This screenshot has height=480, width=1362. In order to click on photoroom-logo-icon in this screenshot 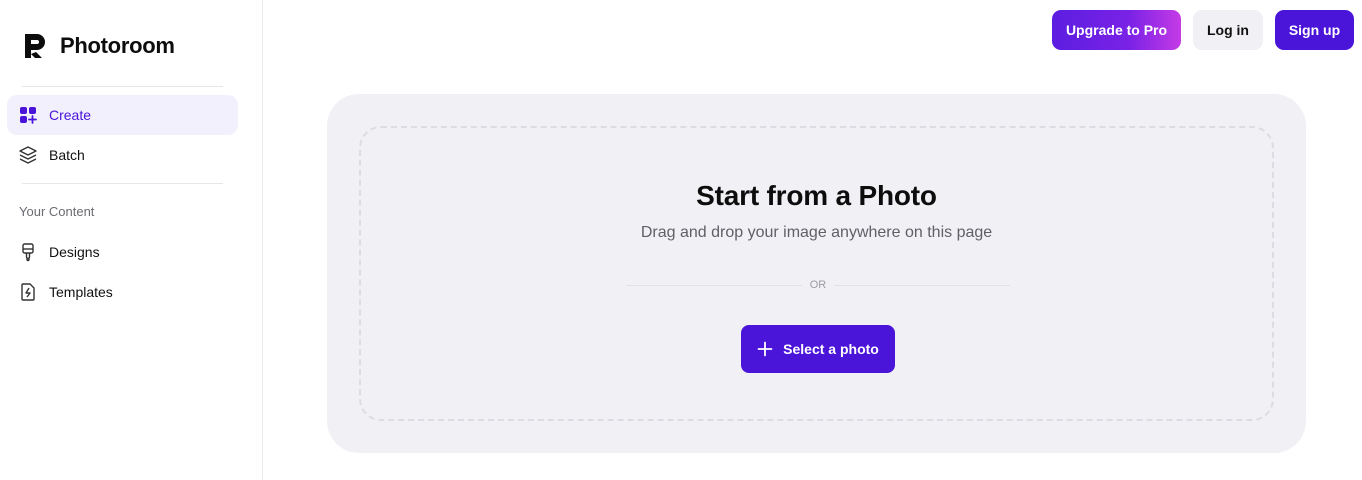, I will do `click(35, 46)`.